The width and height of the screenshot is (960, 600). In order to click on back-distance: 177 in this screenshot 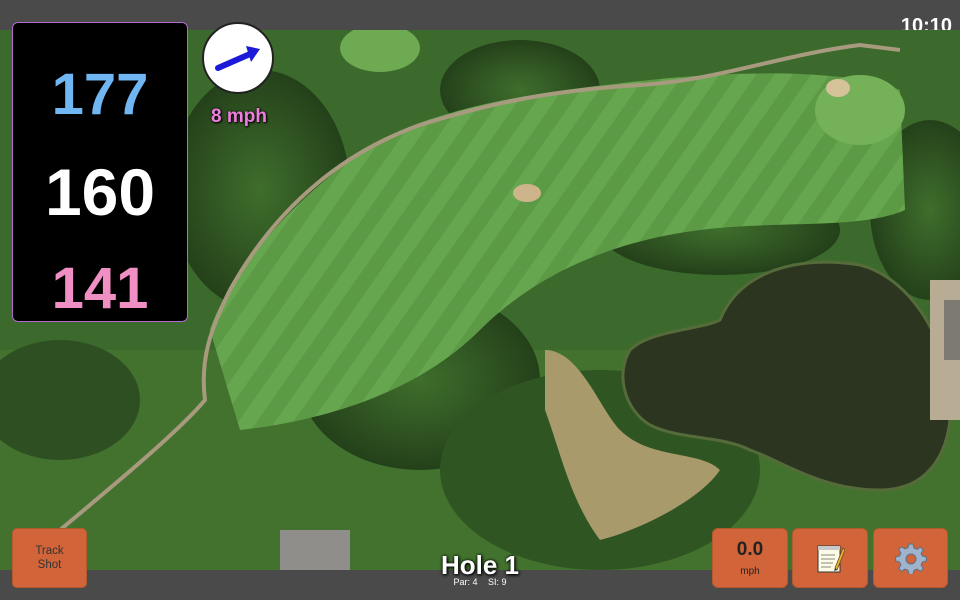, I will do `click(100, 94)`.